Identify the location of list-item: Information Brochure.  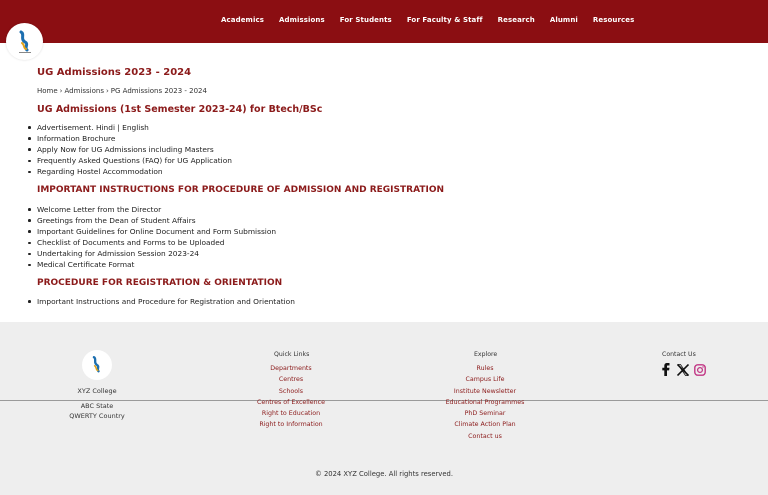
(129, 138).